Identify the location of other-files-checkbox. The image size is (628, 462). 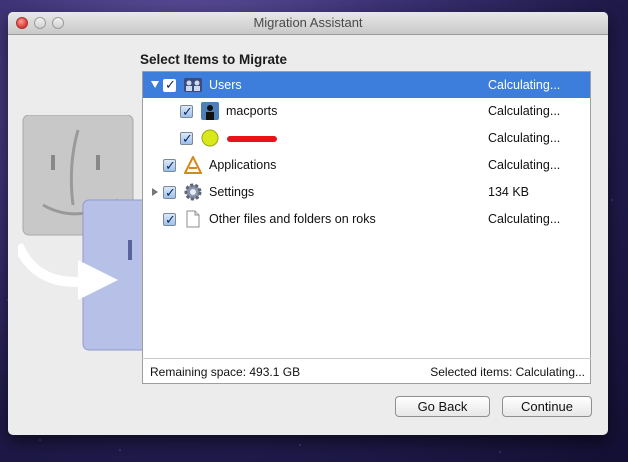
(169, 219).